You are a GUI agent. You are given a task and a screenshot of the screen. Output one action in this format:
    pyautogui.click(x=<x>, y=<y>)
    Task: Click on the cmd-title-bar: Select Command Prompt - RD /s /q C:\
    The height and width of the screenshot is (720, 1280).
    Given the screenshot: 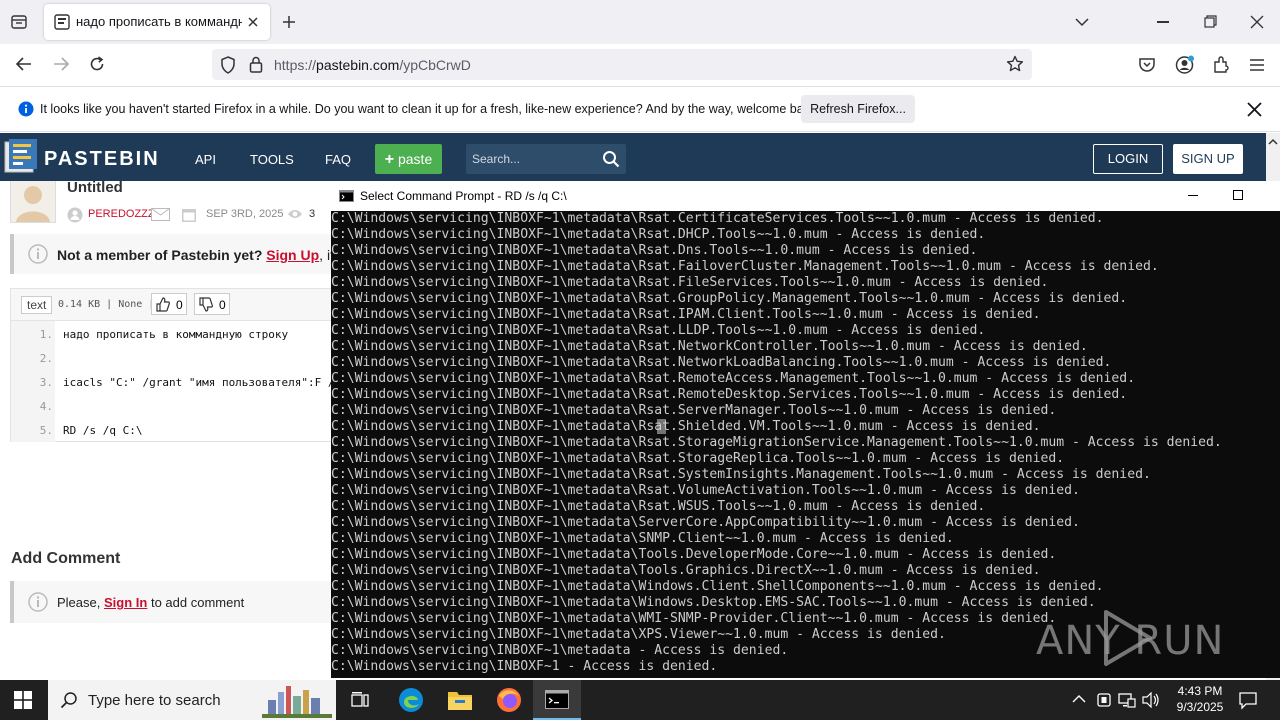 What is the action you would take?
    pyautogui.click(x=805, y=196)
    